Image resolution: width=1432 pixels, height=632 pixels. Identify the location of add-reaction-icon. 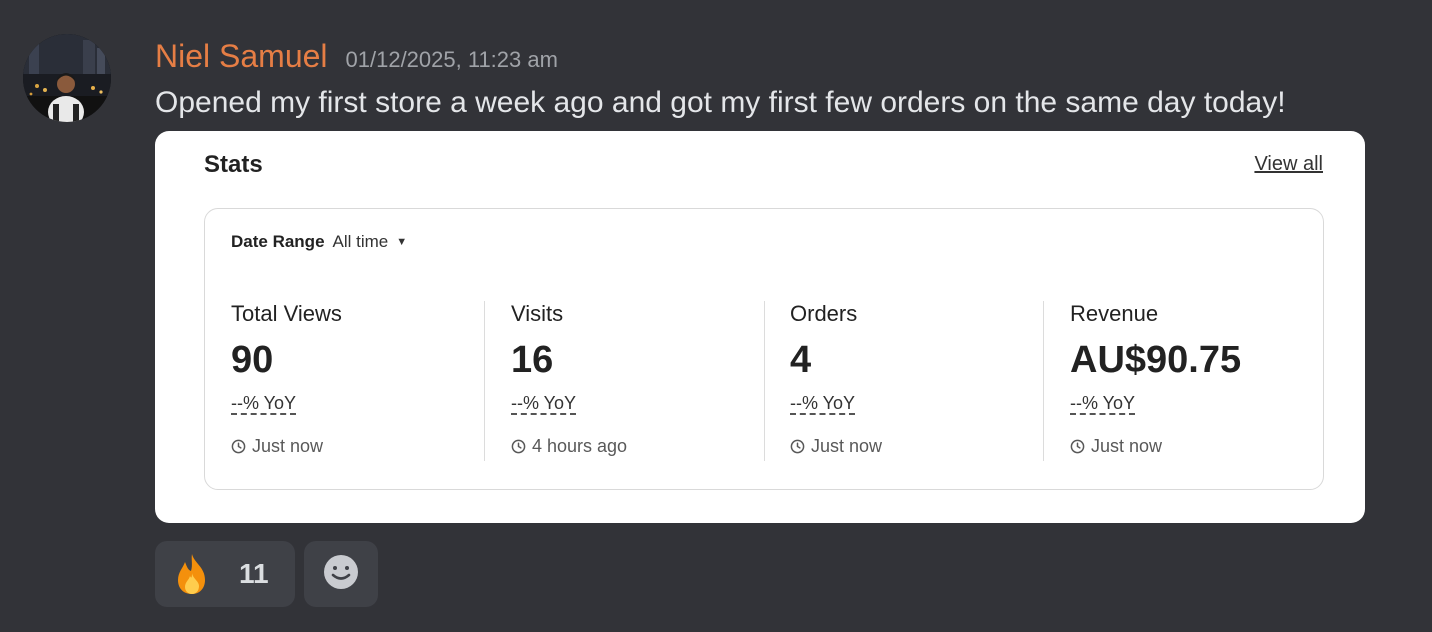
(341, 574).